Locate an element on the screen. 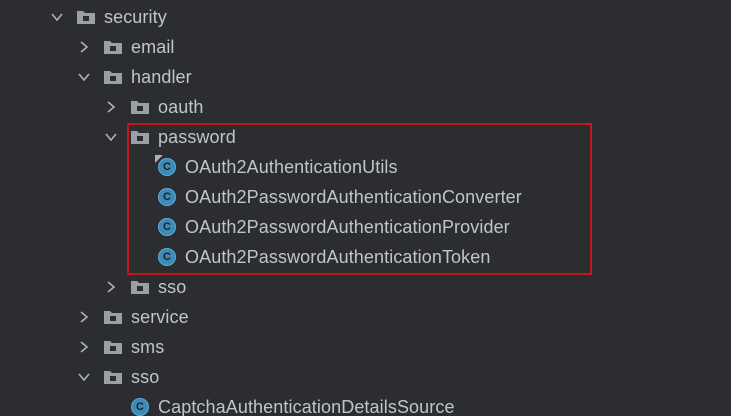 The width and height of the screenshot is (731, 416). tree-node-label: OAuth2AuthenticationUtils is located at coordinates (291, 166).